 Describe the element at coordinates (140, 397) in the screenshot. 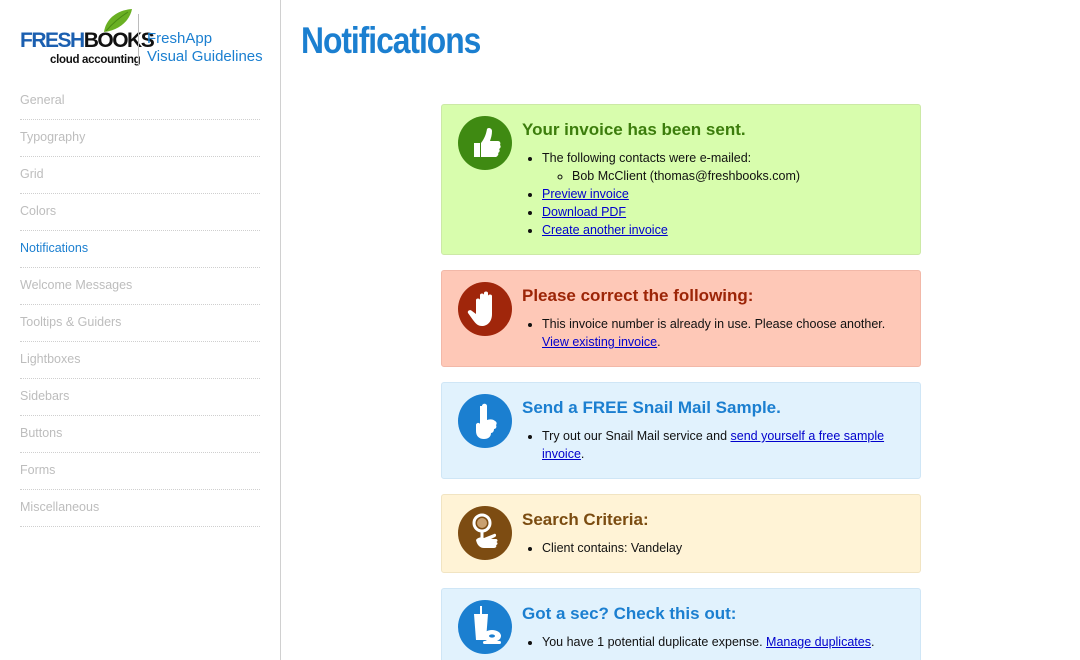

I see `sidebar-item-sidebars: Sidebars` at that location.